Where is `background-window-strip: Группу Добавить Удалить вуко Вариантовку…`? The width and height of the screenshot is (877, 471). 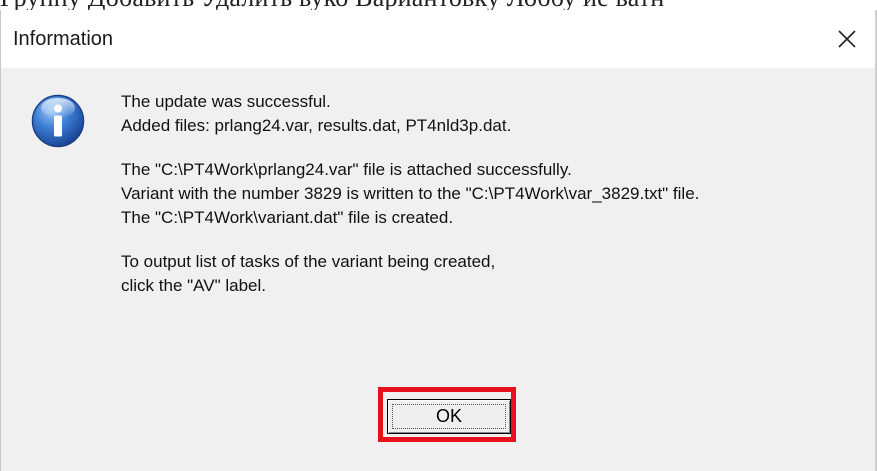 background-window-strip: Группу Добавить Удалить вуко Вариантовку… is located at coordinates (438, 5).